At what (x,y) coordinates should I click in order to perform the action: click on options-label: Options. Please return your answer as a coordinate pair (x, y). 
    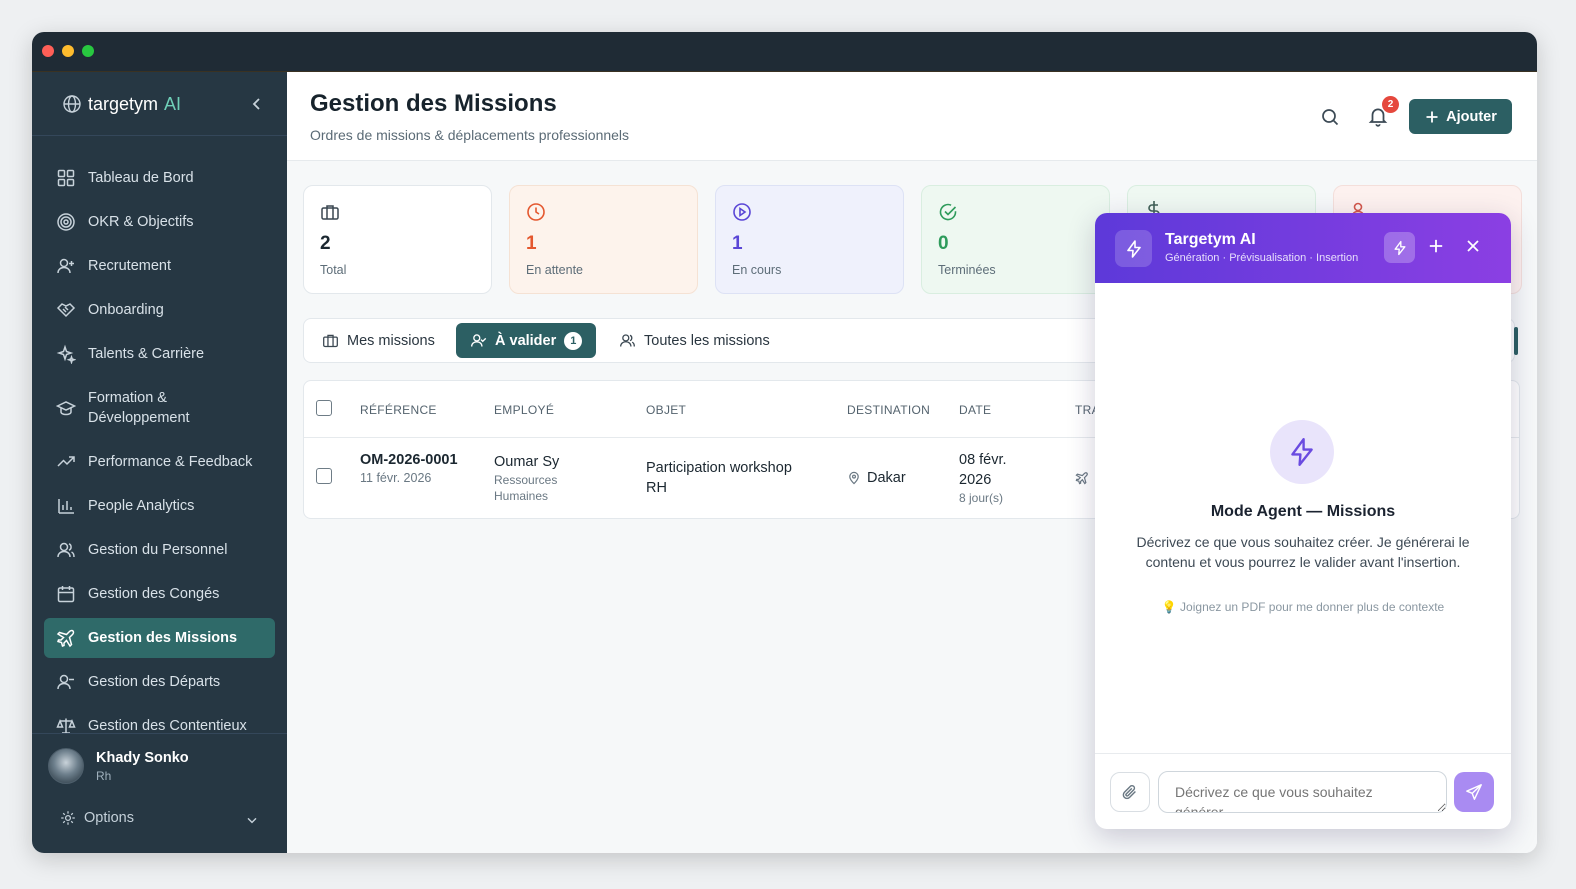
    Looking at the image, I should click on (109, 818).